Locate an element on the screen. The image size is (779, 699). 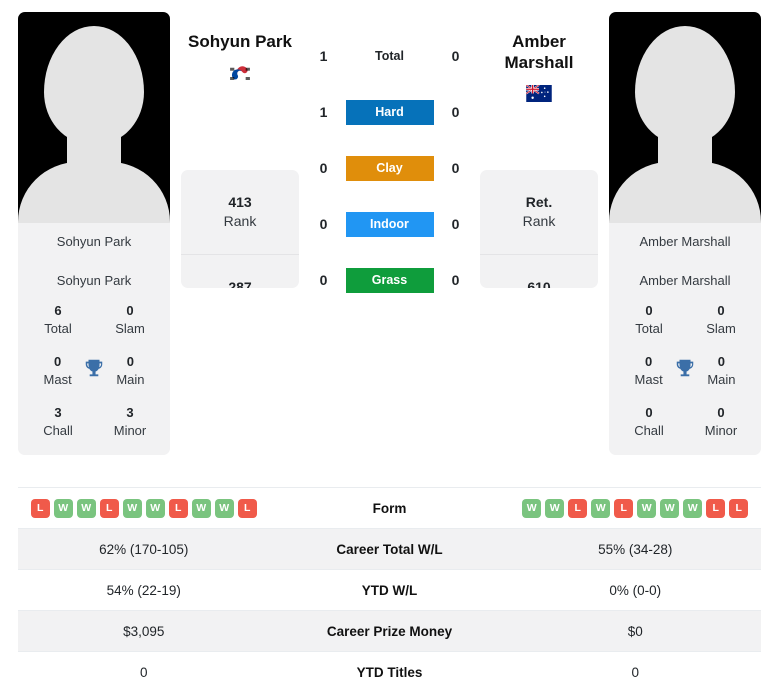
titles-chall-label: Chall is located at coordinates (58, 430).